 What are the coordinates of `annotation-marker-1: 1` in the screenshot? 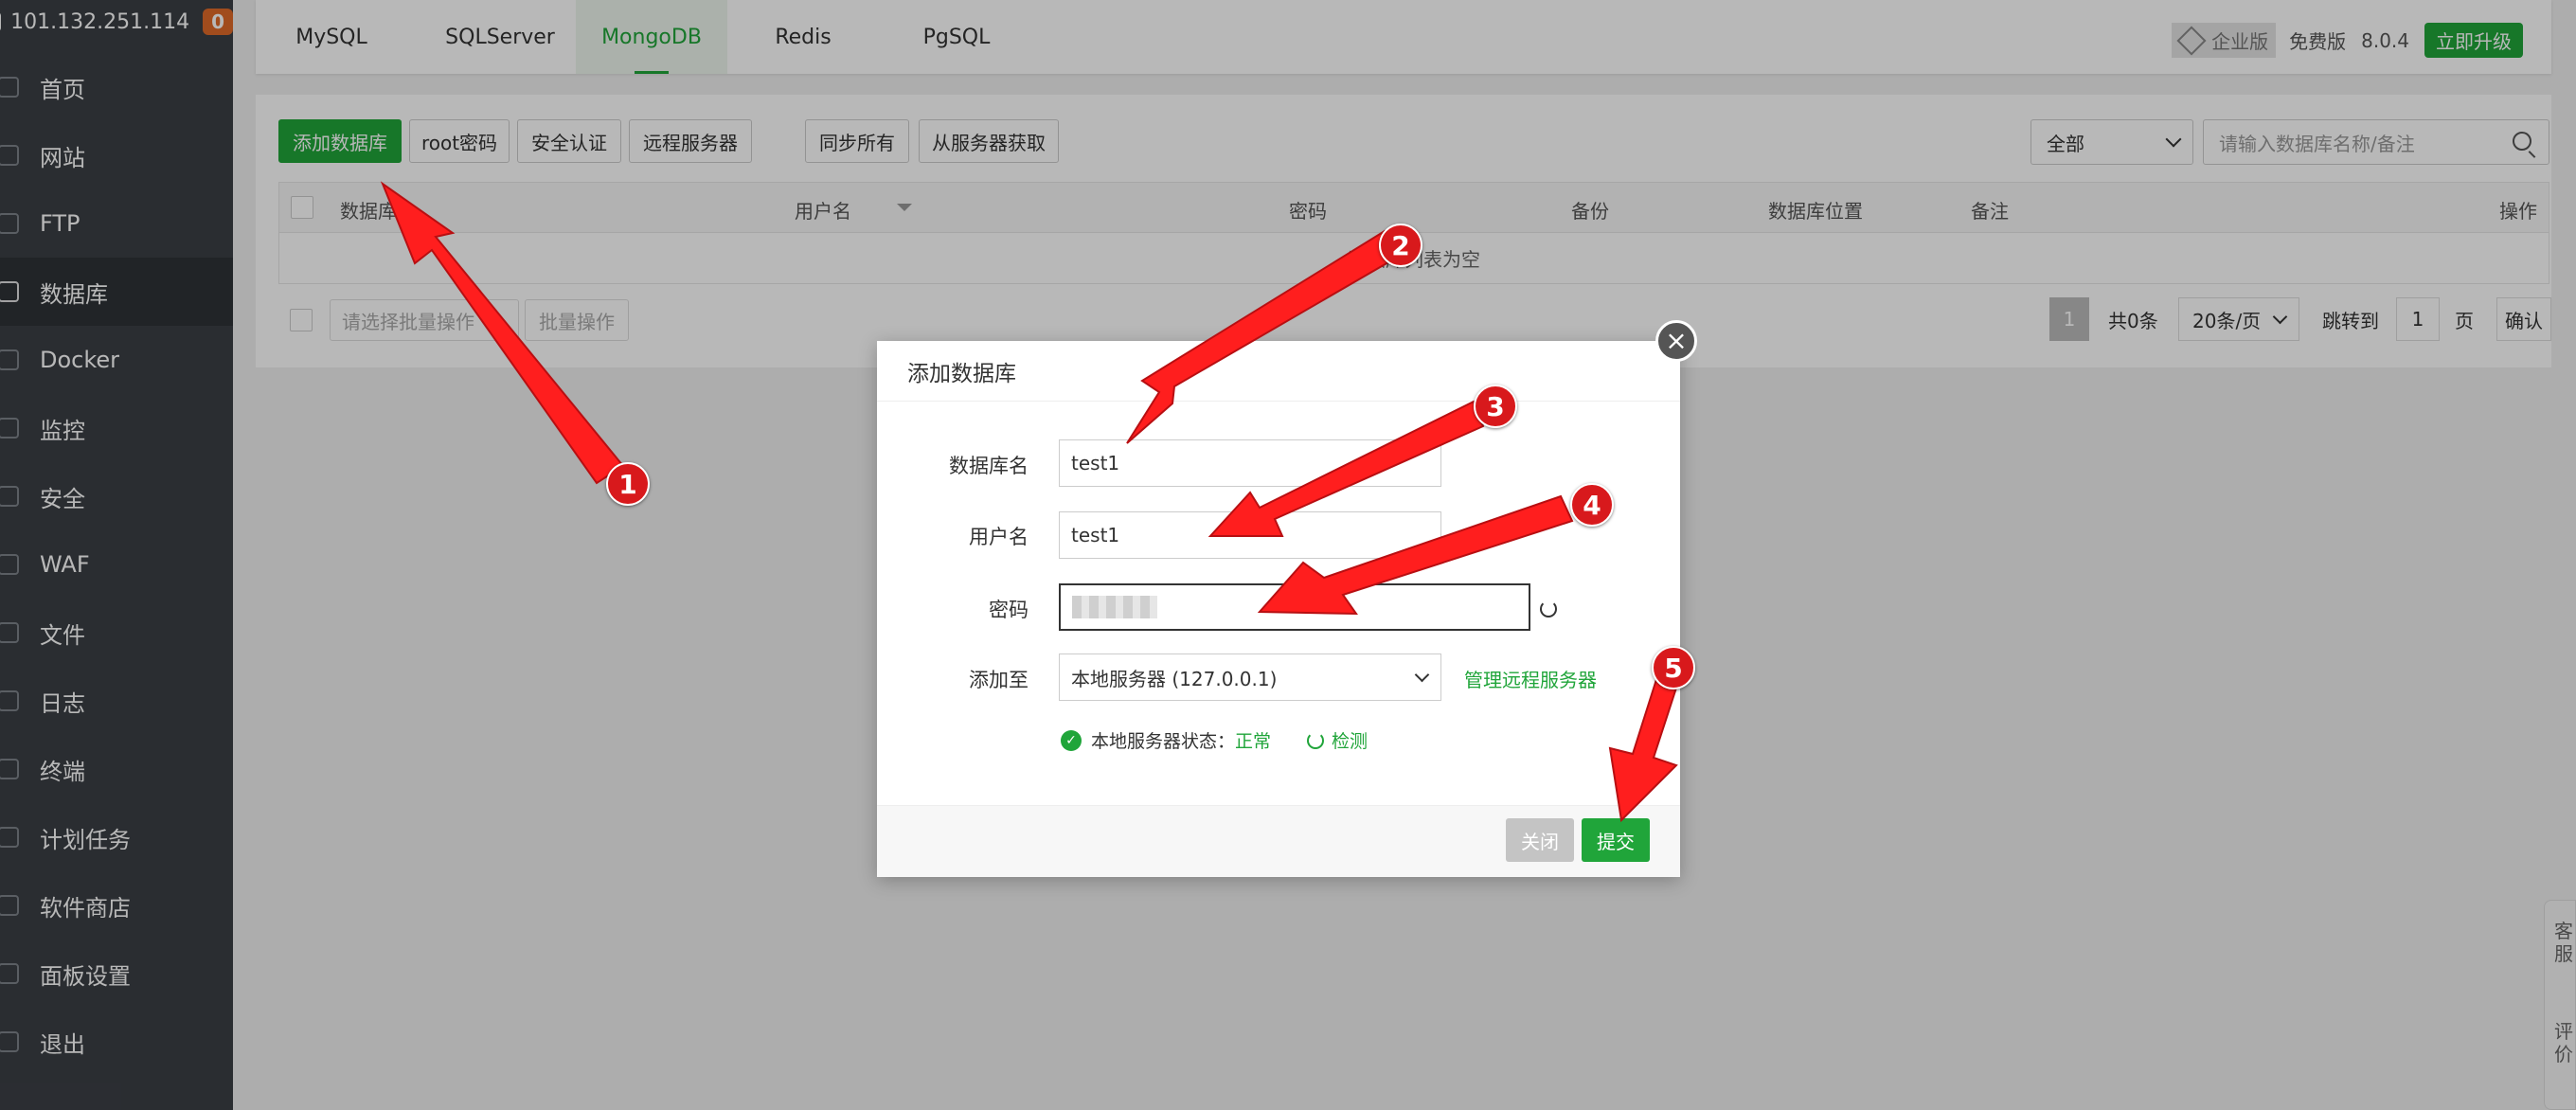 It's located at (628, 484).